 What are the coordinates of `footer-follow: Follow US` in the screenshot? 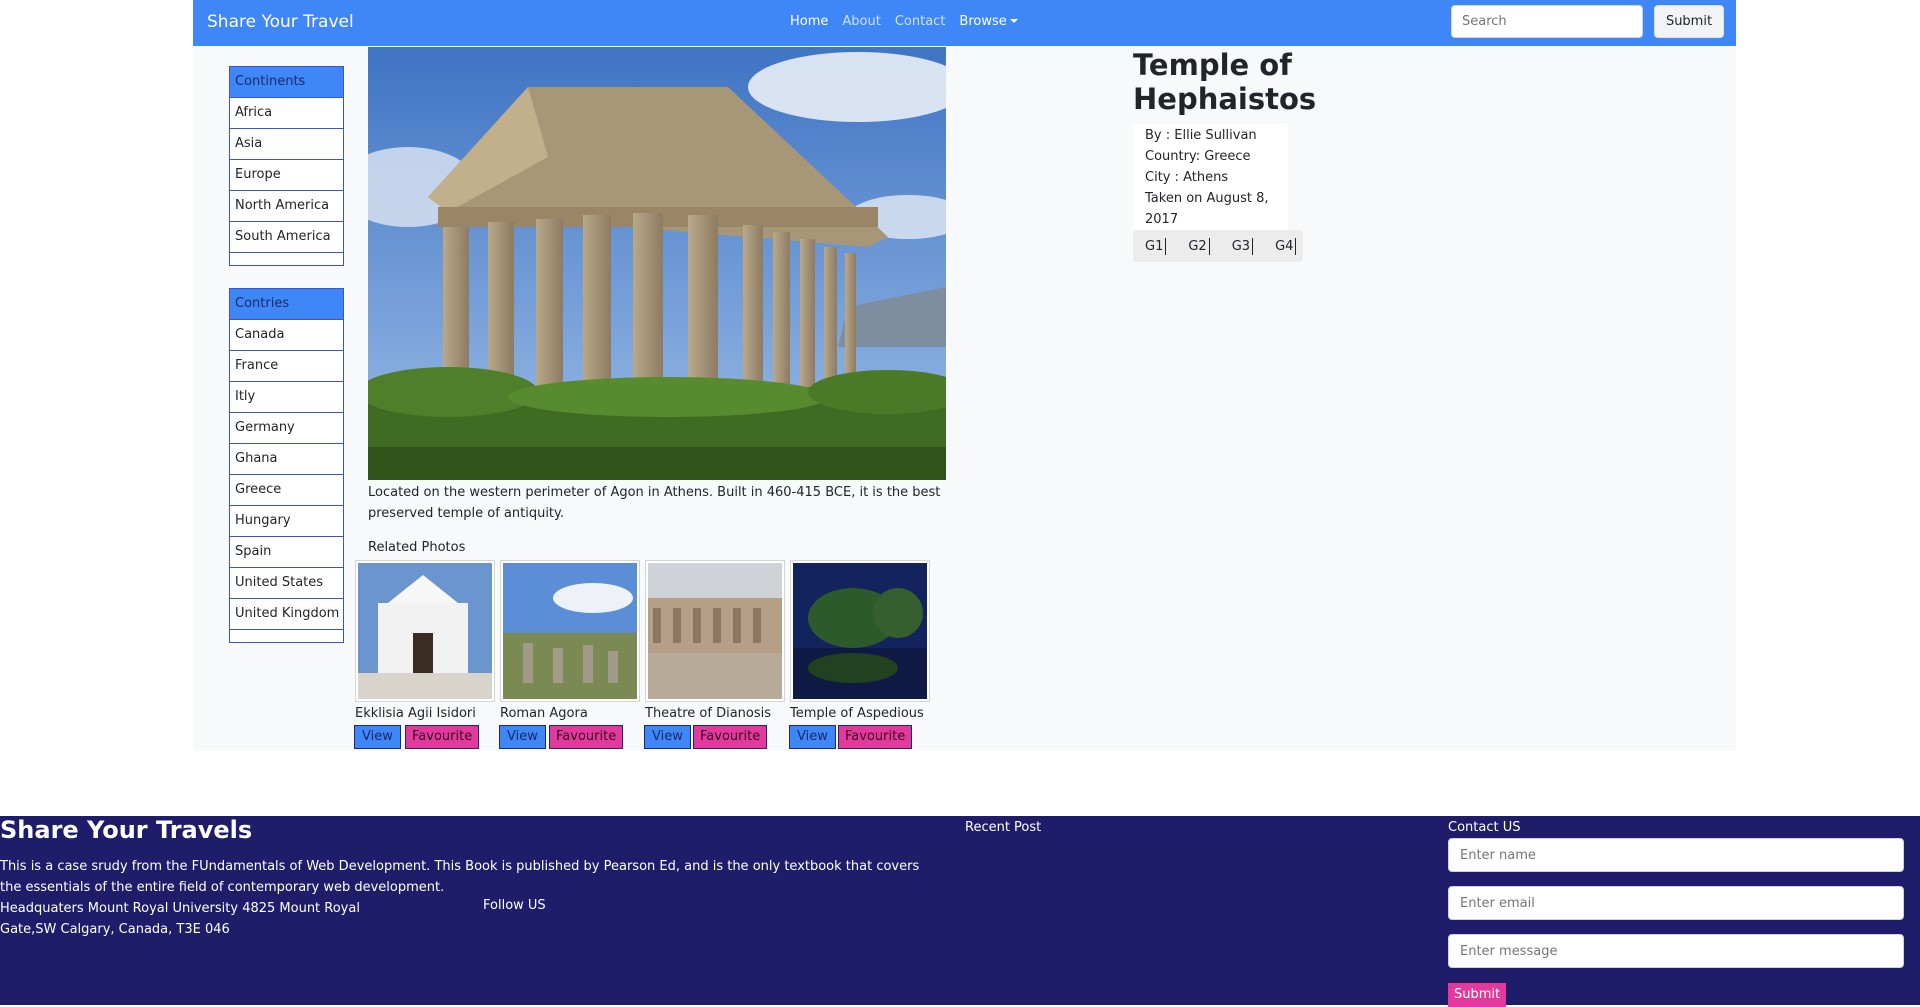 It's located at (514, 905).